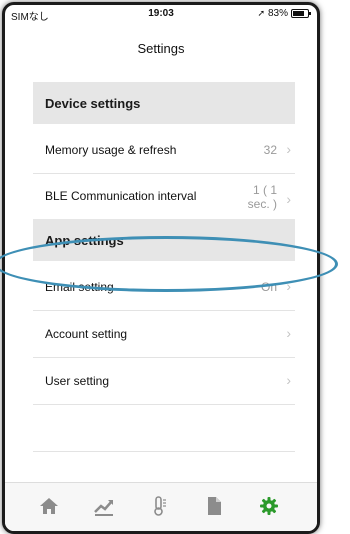 The image size is (350, 534). I want to click on status-bar: SIMなし 19:03 ➚ 83%, so click(161, 15).